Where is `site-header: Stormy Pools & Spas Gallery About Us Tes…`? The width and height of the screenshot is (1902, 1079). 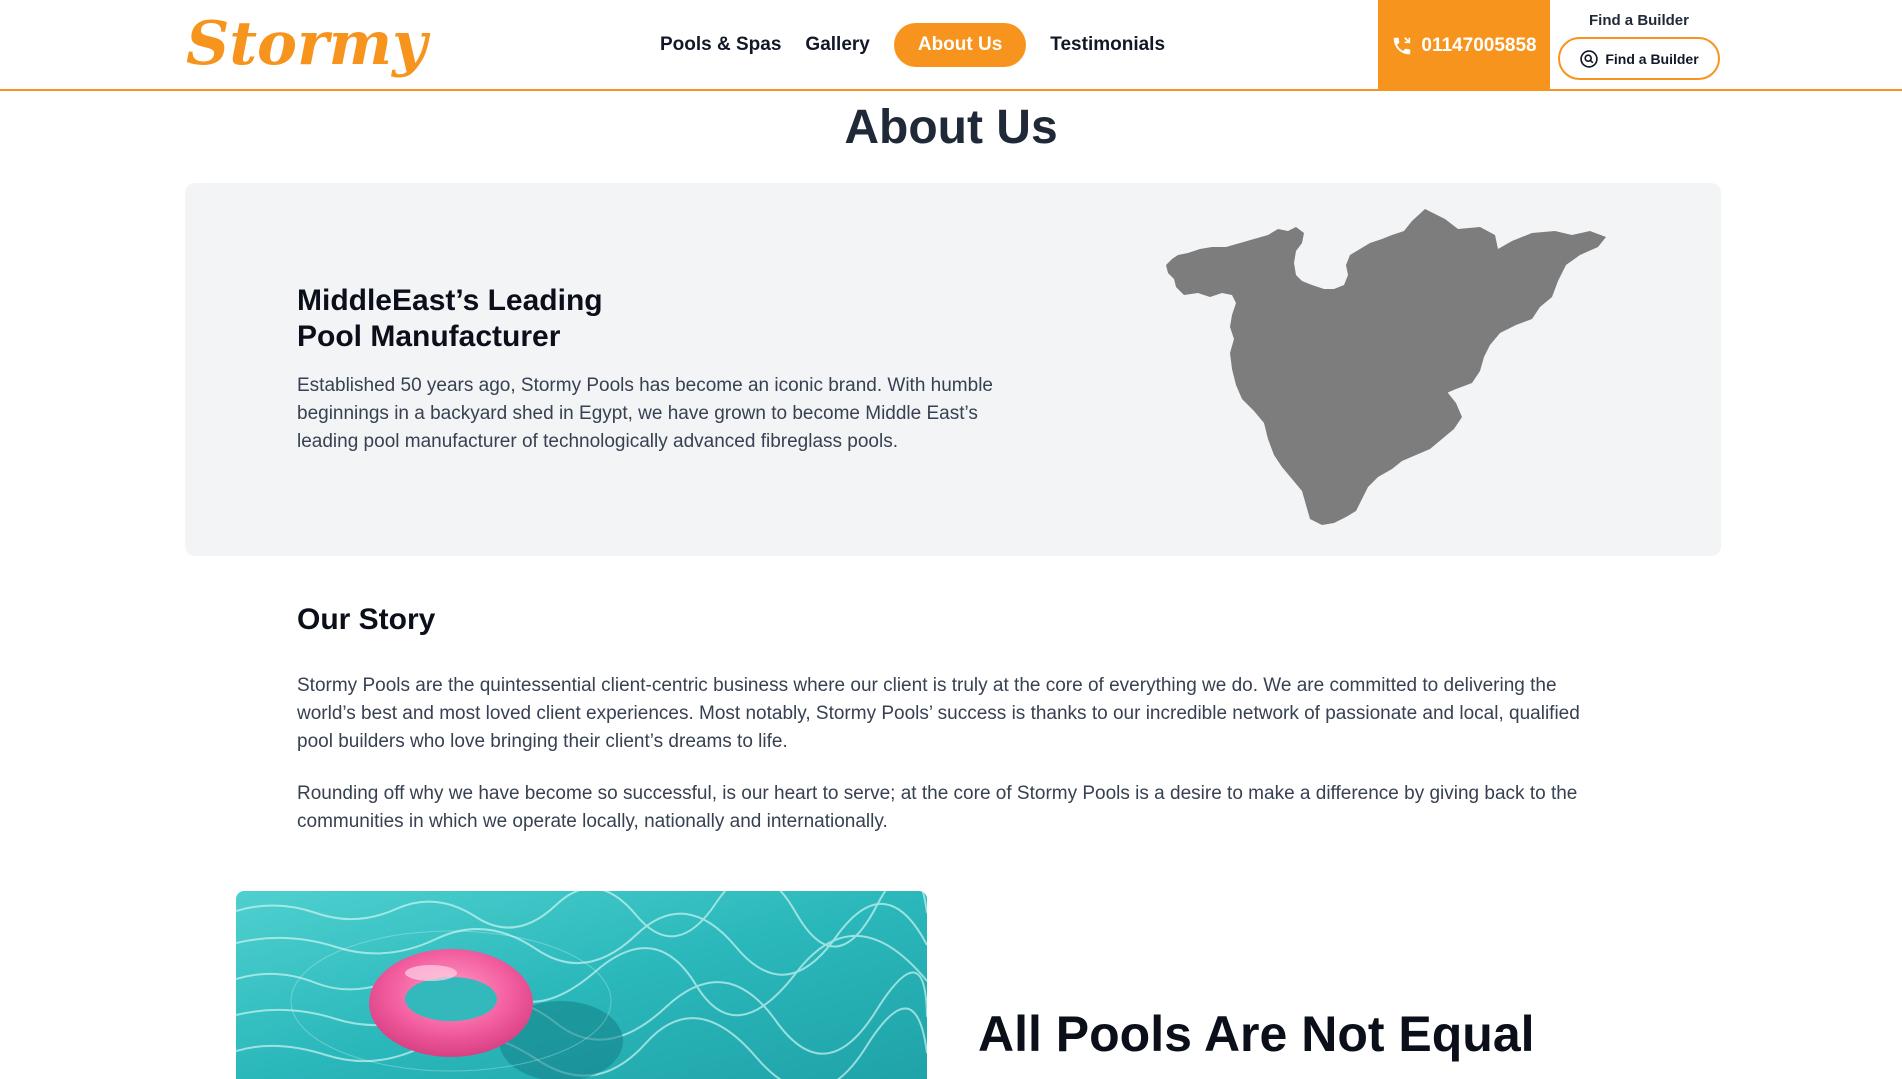 site-header: Stormy Pools & Spas Gallery About Us Tes… is located at coordinates (951, 45).